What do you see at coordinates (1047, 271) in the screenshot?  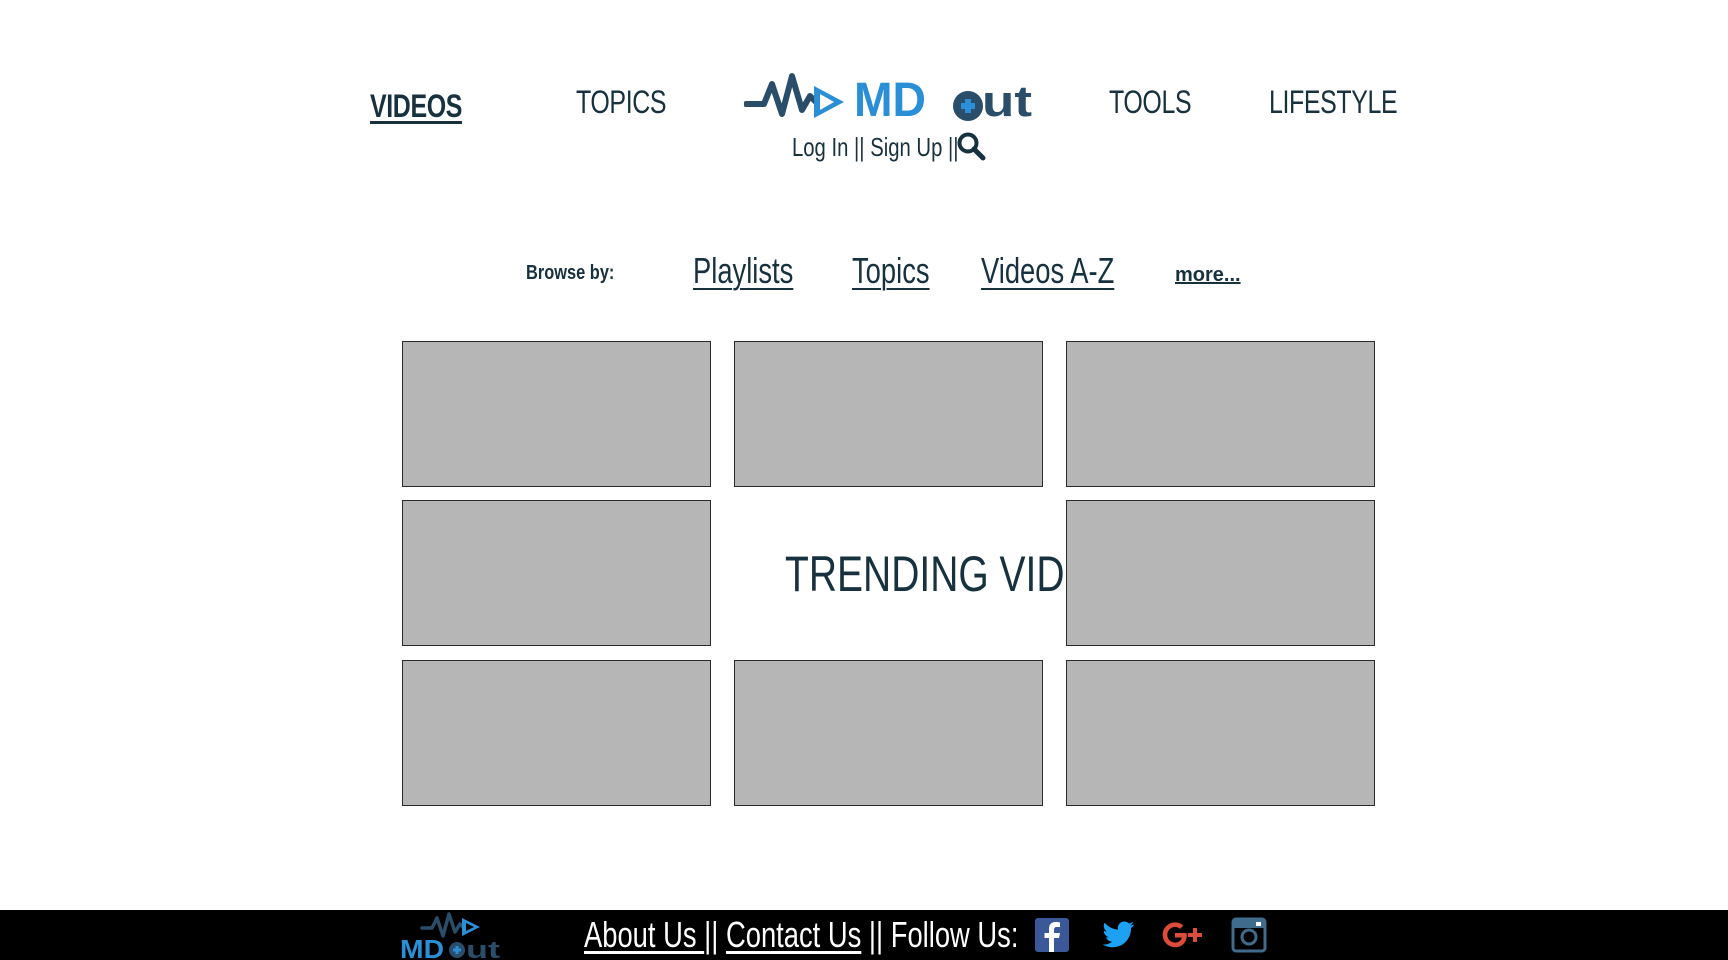 I see `browse-videos-az-link: Videos A-Z` at bounding box center [1047, 271].